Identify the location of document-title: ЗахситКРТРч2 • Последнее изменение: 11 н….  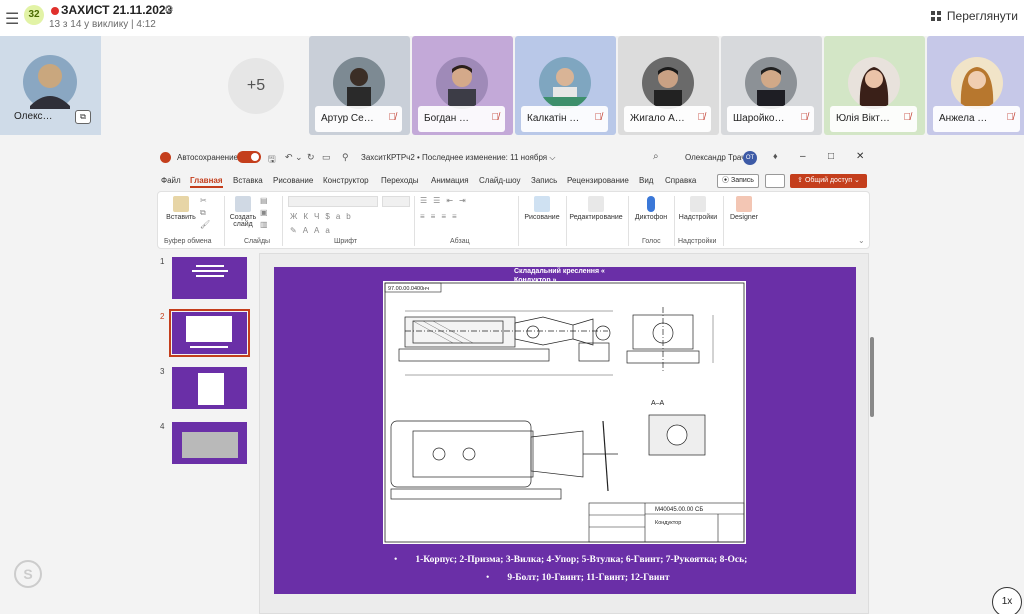
(458, 158).